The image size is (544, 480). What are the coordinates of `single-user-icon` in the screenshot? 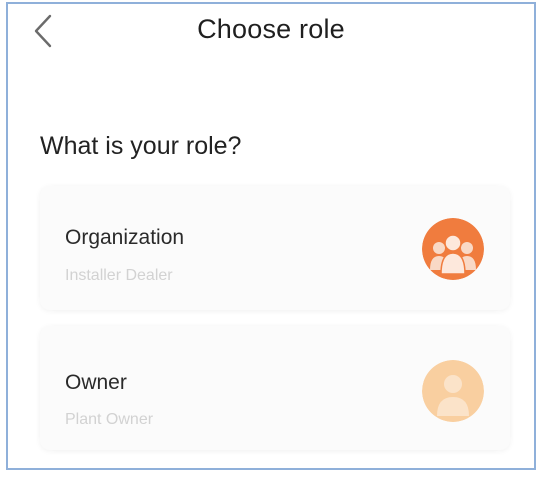 It's located at (453, 391).